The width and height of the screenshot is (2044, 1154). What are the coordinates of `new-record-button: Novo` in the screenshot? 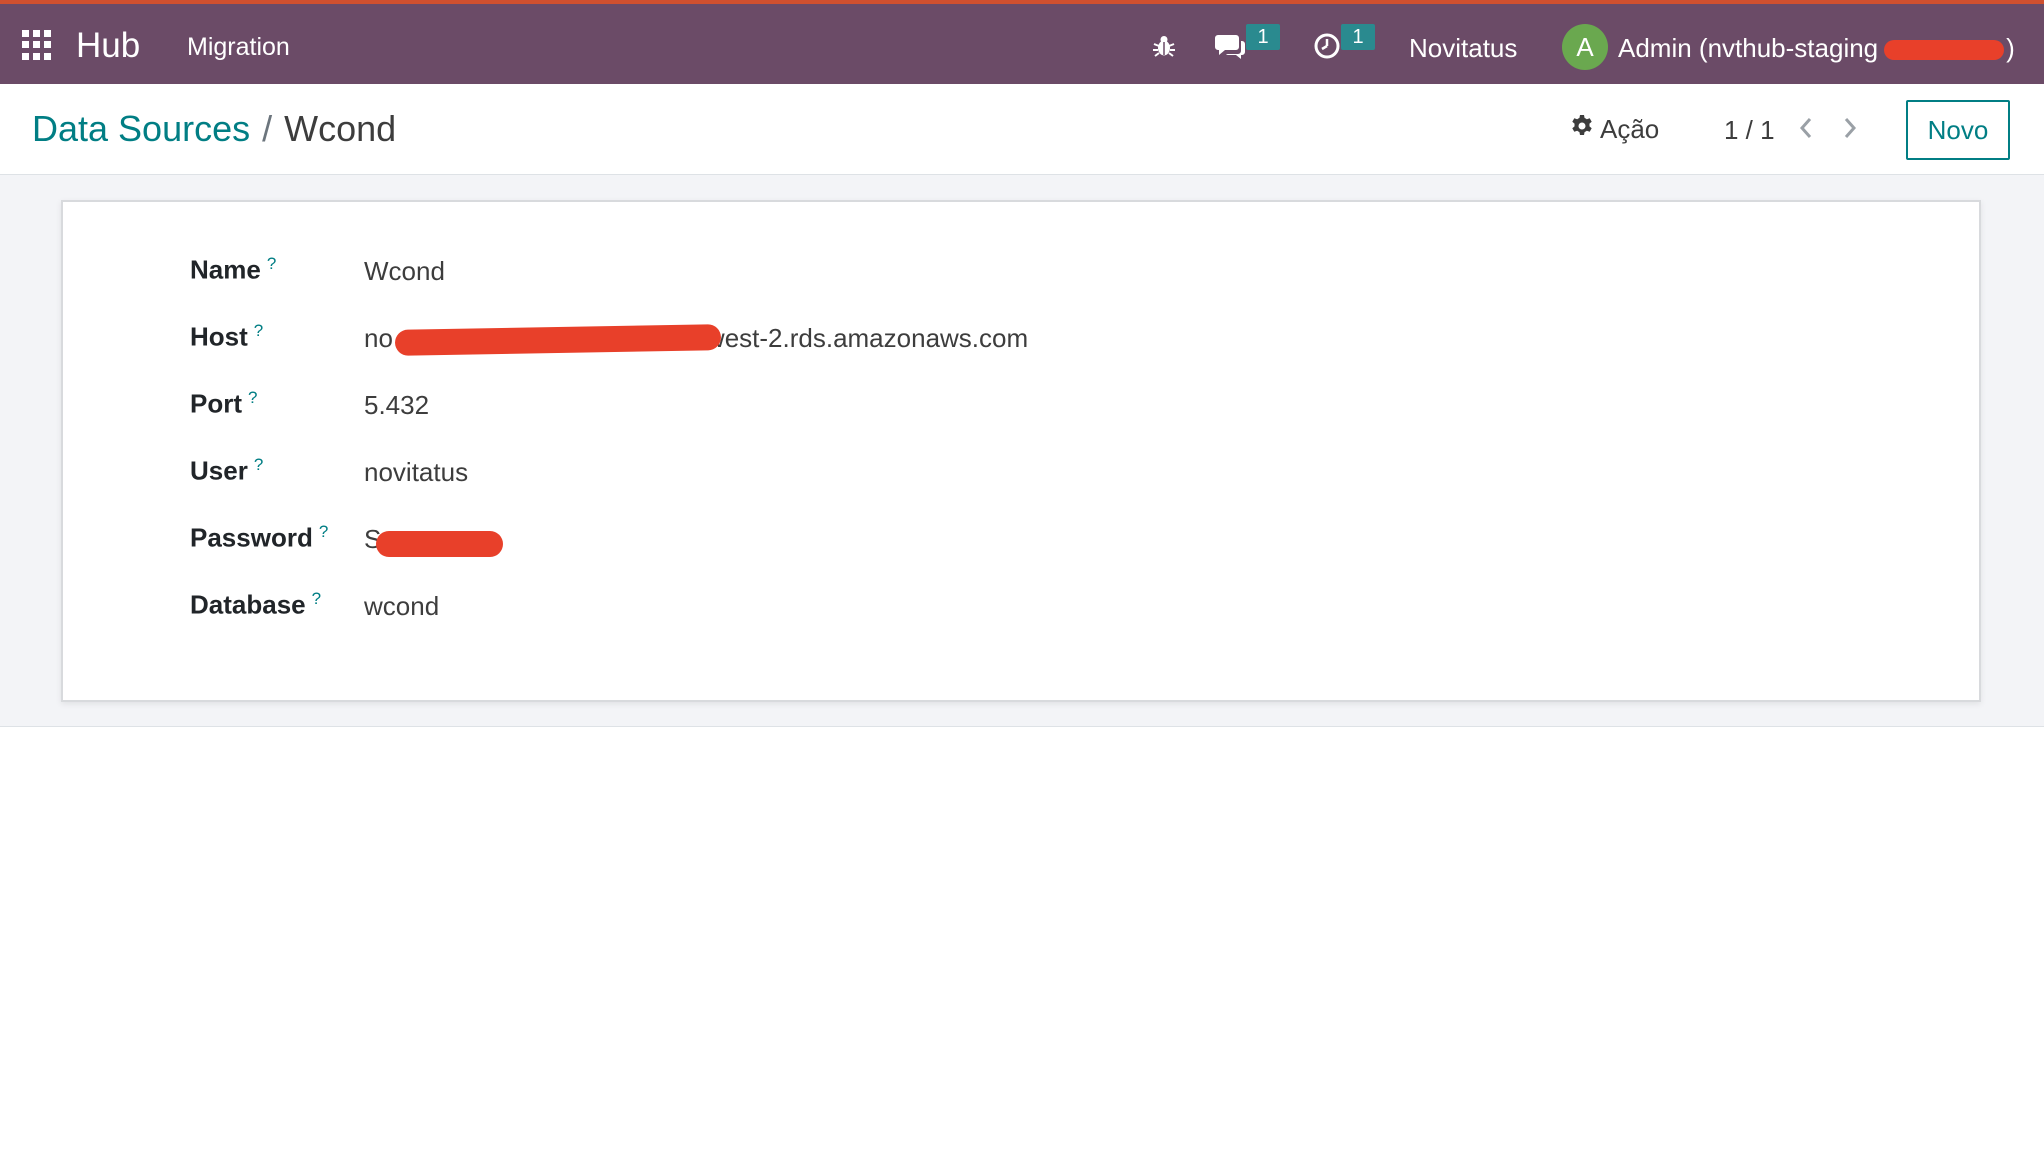 It's located at (1958, 130).